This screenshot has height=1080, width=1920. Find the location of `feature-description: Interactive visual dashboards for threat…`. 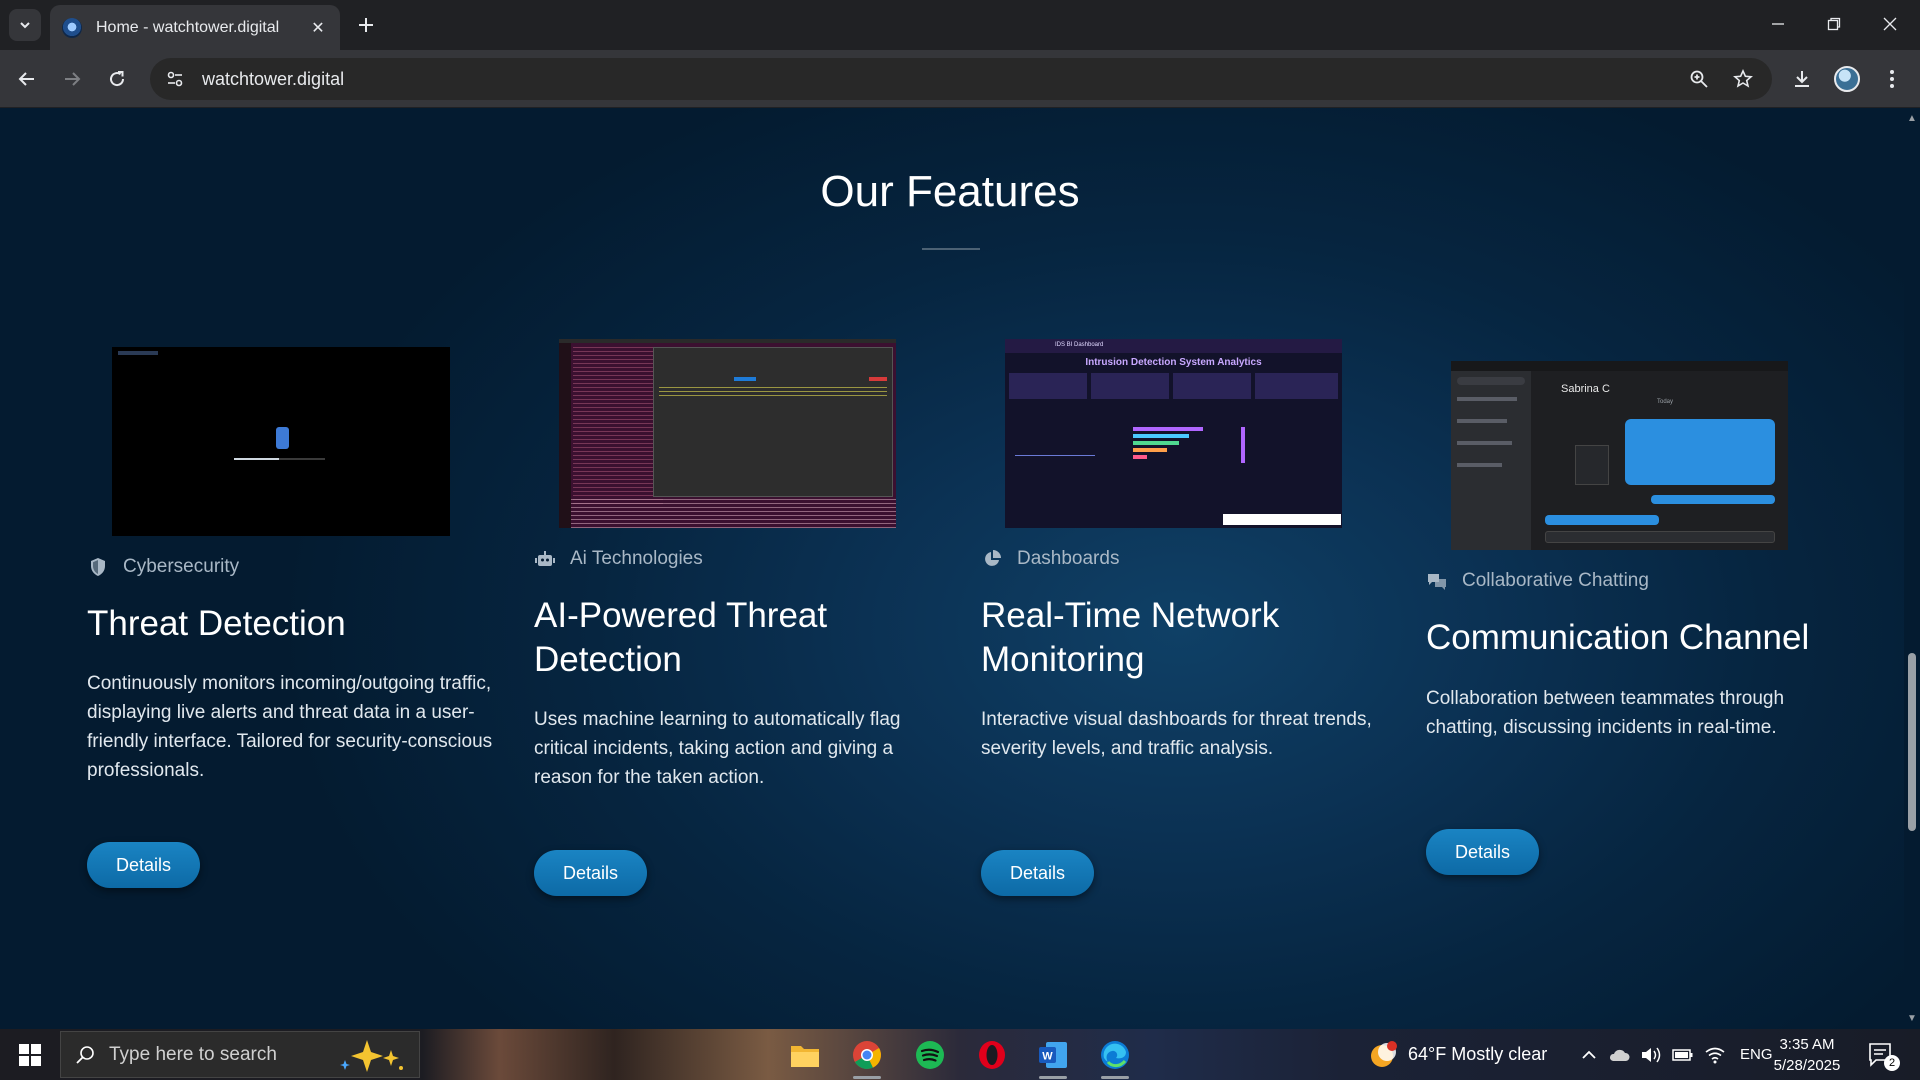

feature-description: Interactive visual dashboards for threat… is located at coordinates (1176, 734).